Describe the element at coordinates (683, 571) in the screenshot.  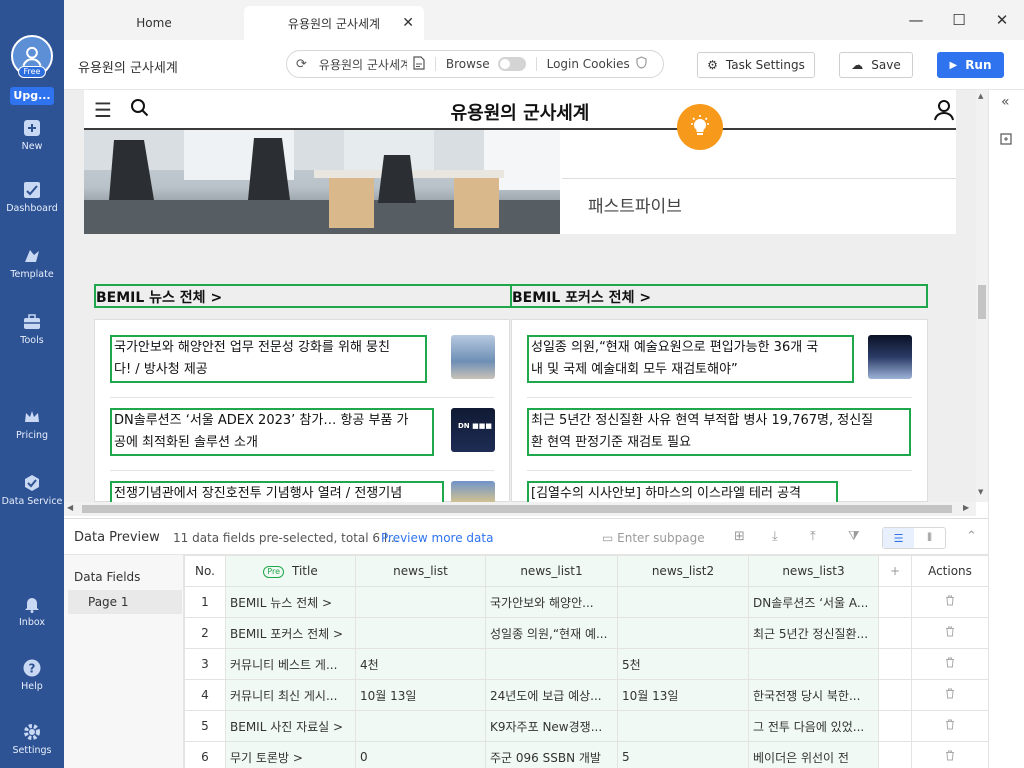
I see `column-header: news_list2` at that location.